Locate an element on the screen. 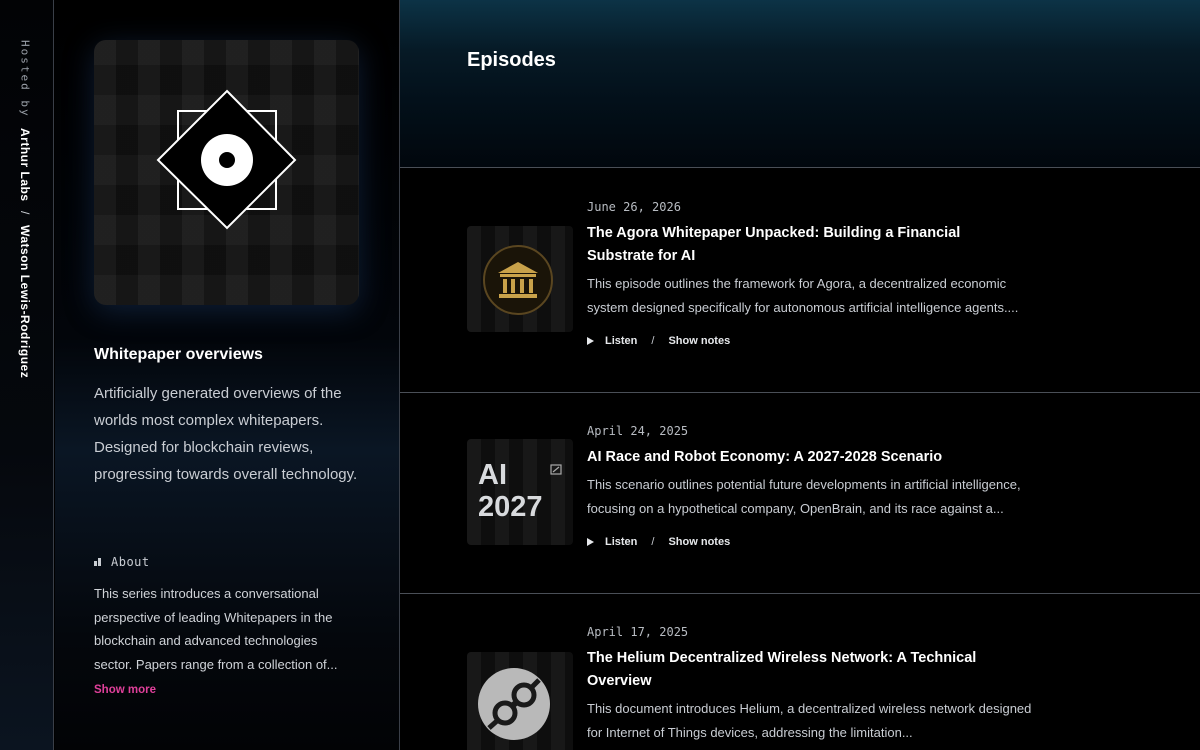 Image resolution: width=1200 pixels, height=750 pixels. series-title: Whitepaper overviews is located at coordinates (178, 354).